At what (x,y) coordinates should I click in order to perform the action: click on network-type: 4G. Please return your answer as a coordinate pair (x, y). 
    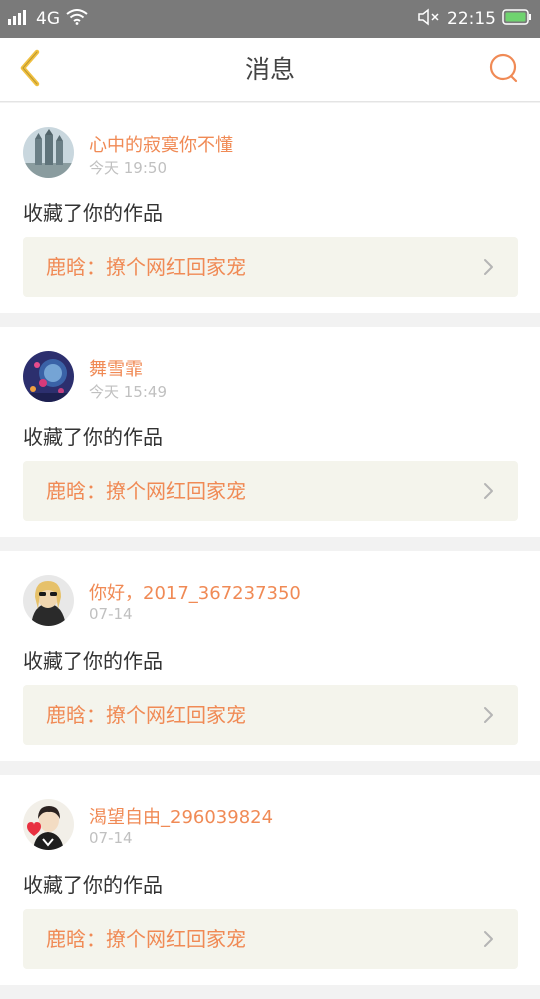
    Looking at the image, I should click on (48, 19).